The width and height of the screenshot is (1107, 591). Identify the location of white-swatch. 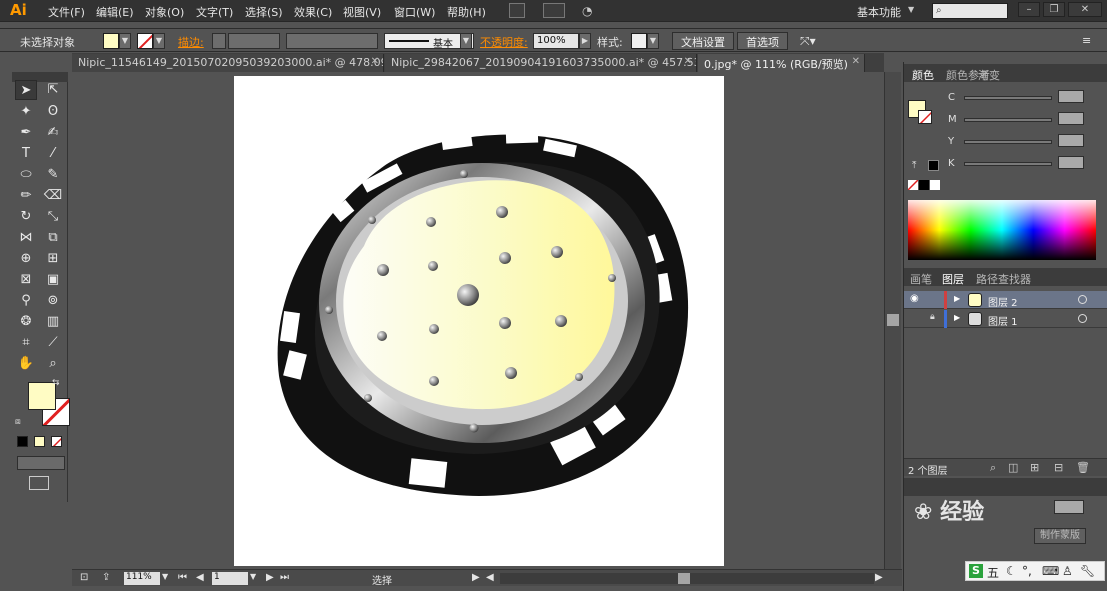
(935, 185).